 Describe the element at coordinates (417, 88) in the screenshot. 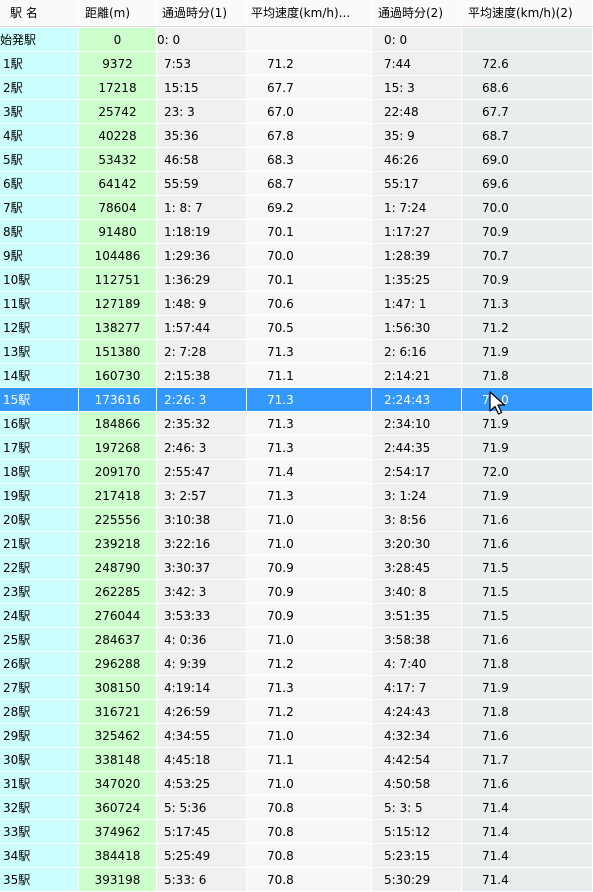

I see `passing-time-2-cell: 15: 3` at that location.